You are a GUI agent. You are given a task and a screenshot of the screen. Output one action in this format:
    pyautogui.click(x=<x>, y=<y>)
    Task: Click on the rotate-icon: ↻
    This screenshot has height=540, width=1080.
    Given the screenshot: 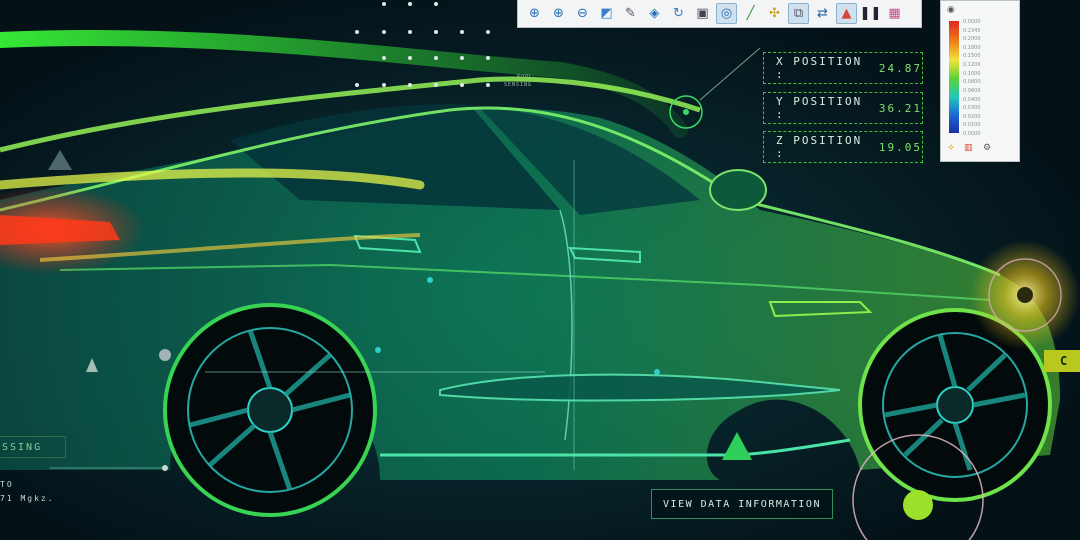 What is the action you would take?
    pyautogui.click(x=678, y=13)
    